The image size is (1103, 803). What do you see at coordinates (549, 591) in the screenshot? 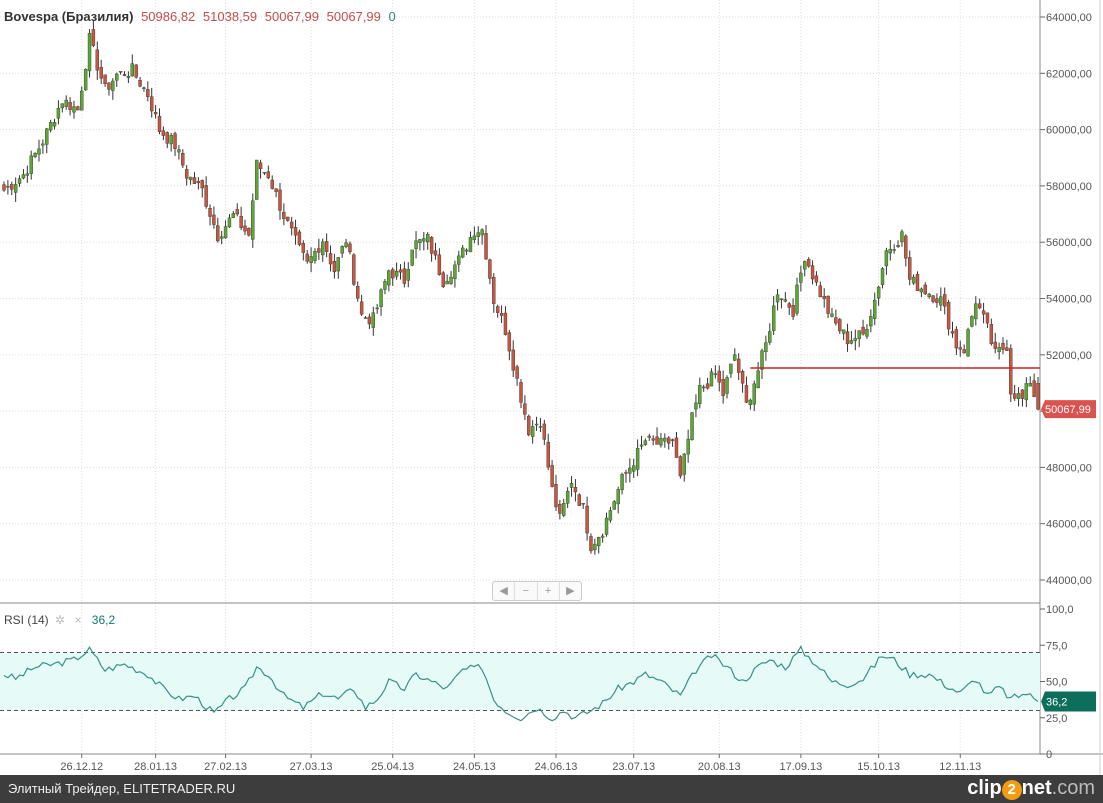
I see `zoom-in-button: +` at bounding box center [549, 591].